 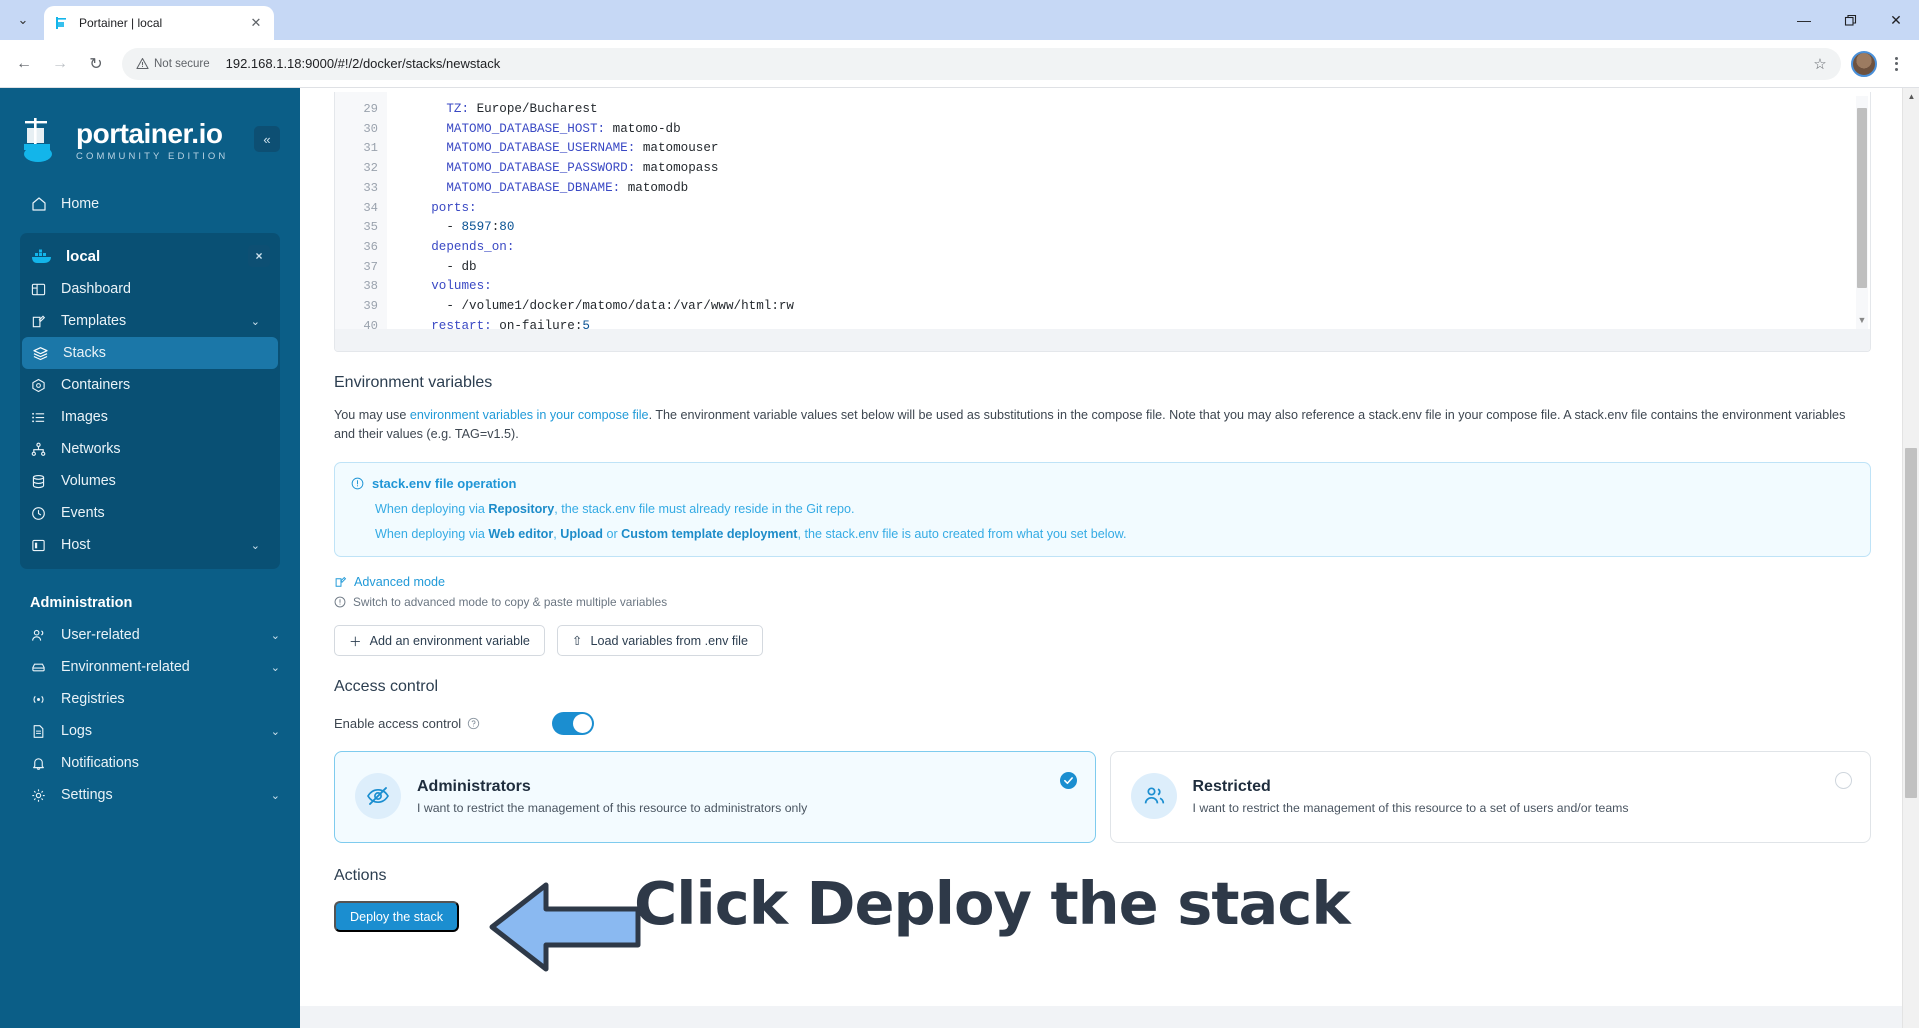 What do you see at coordinates (150, 545) in the screenshot?
I see `sidebar-item-host: Host ⌄` at bounding box center [150, 545].